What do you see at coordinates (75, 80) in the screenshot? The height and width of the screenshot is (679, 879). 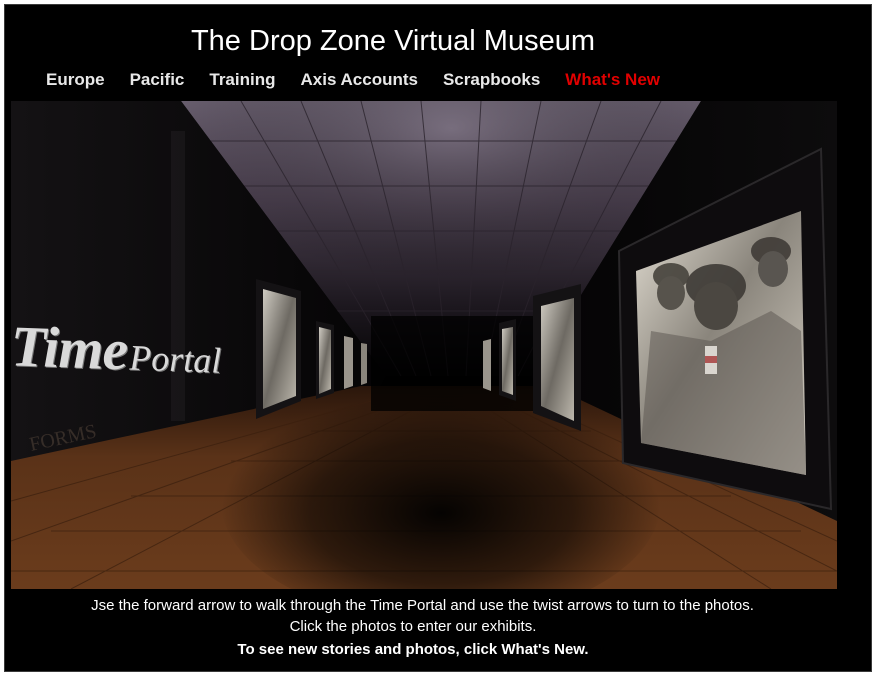 I see `nav-europe: Europe` at bounding box center [75, 80].